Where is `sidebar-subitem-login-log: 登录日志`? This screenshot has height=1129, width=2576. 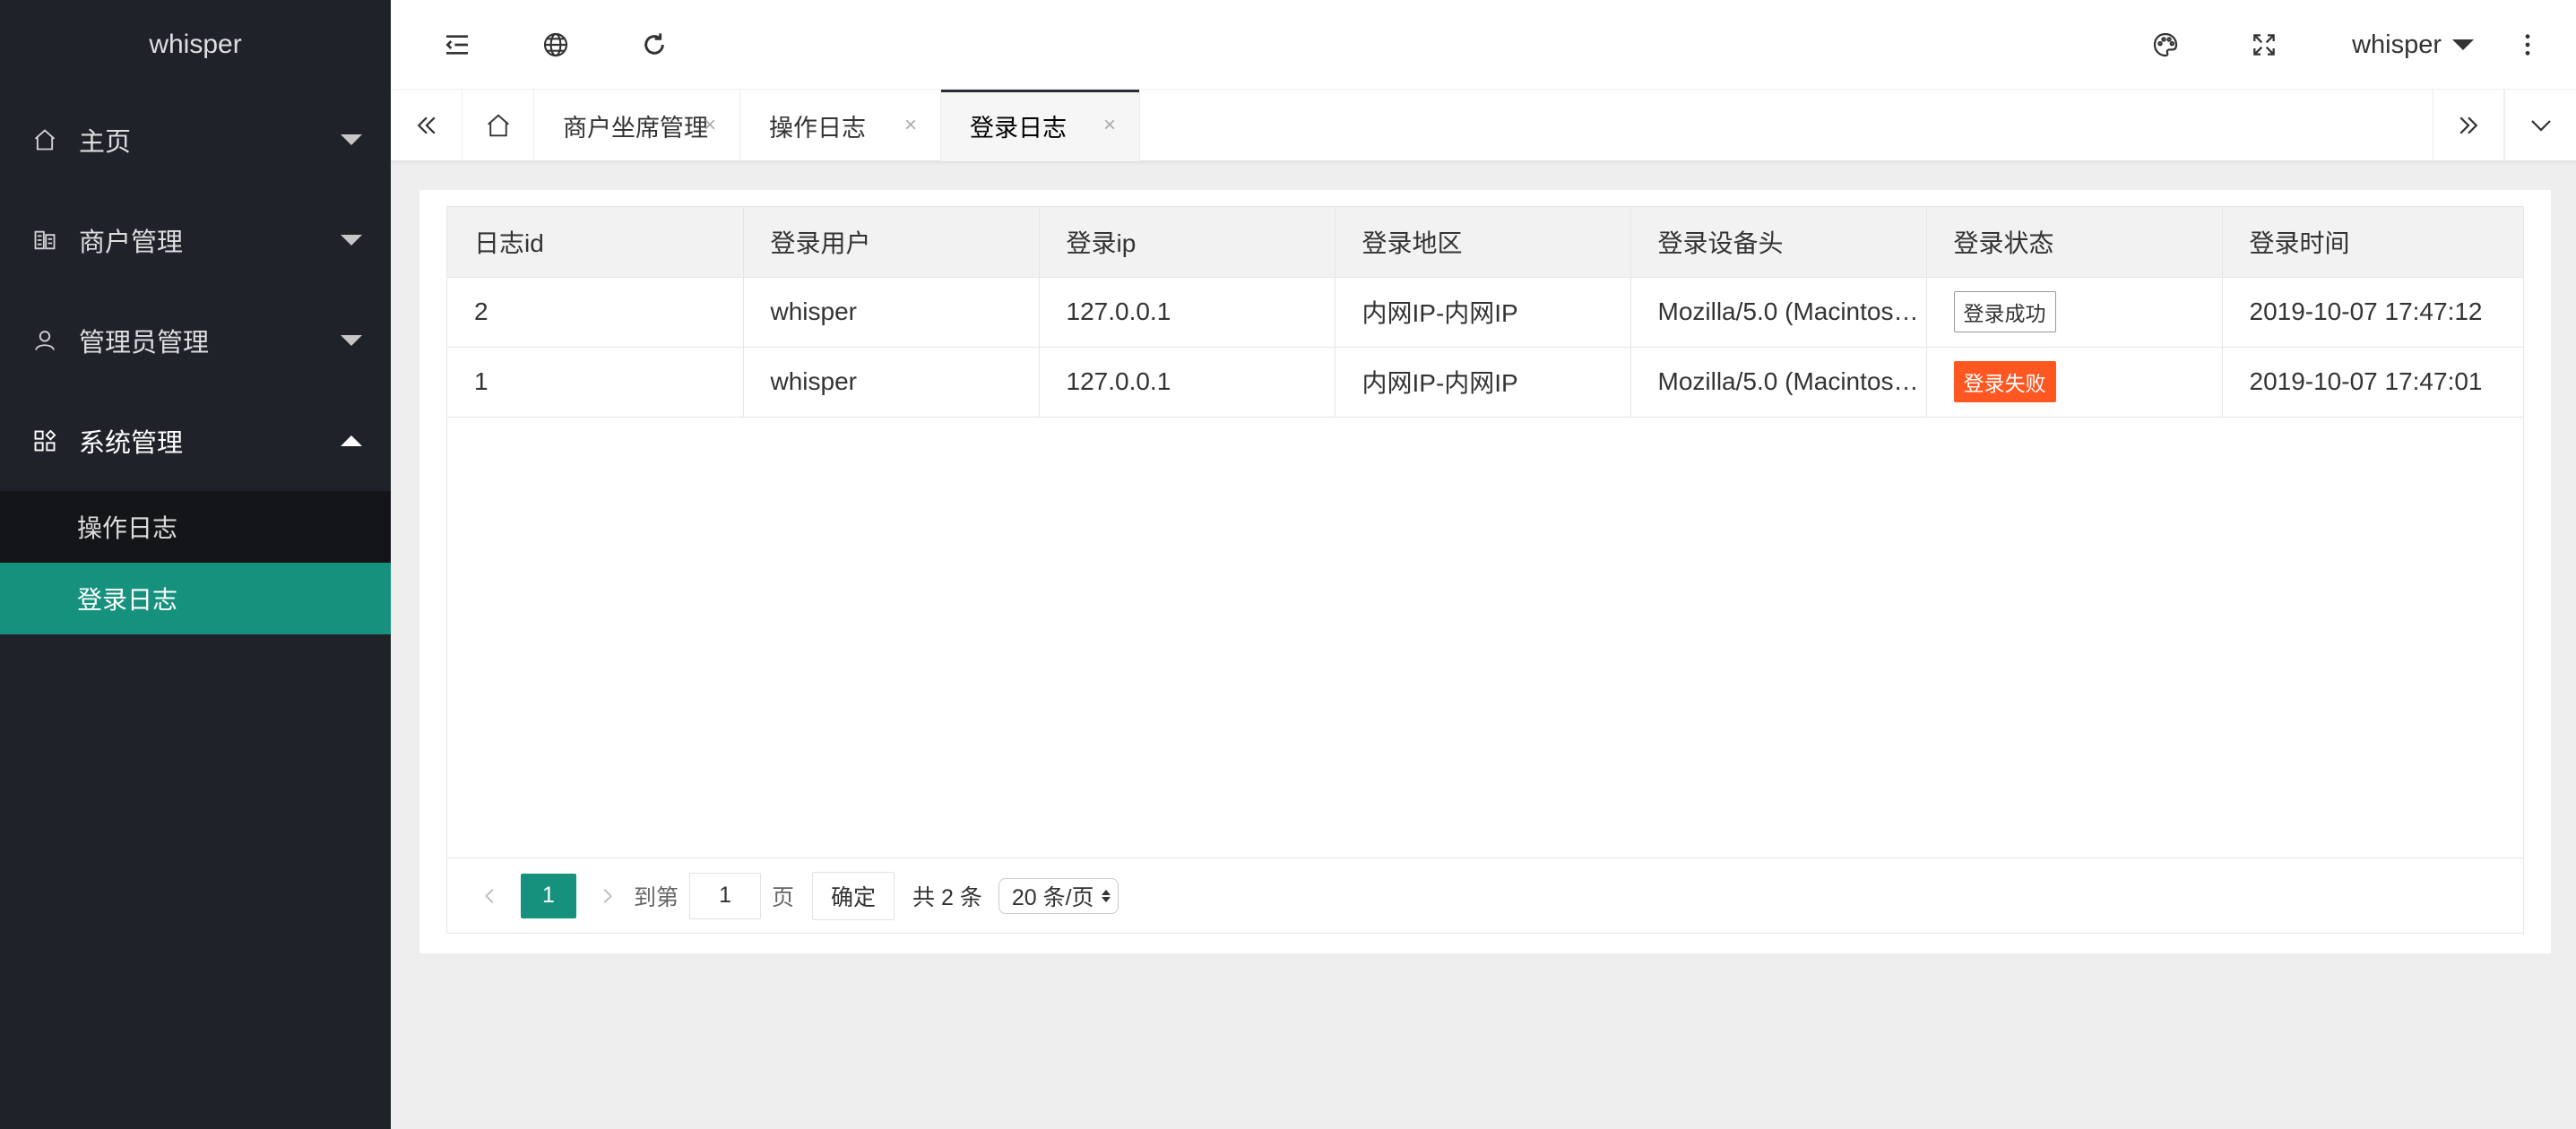
sidebar-subitem-login-log: 登录日志 is located at coordinates (195, 599).